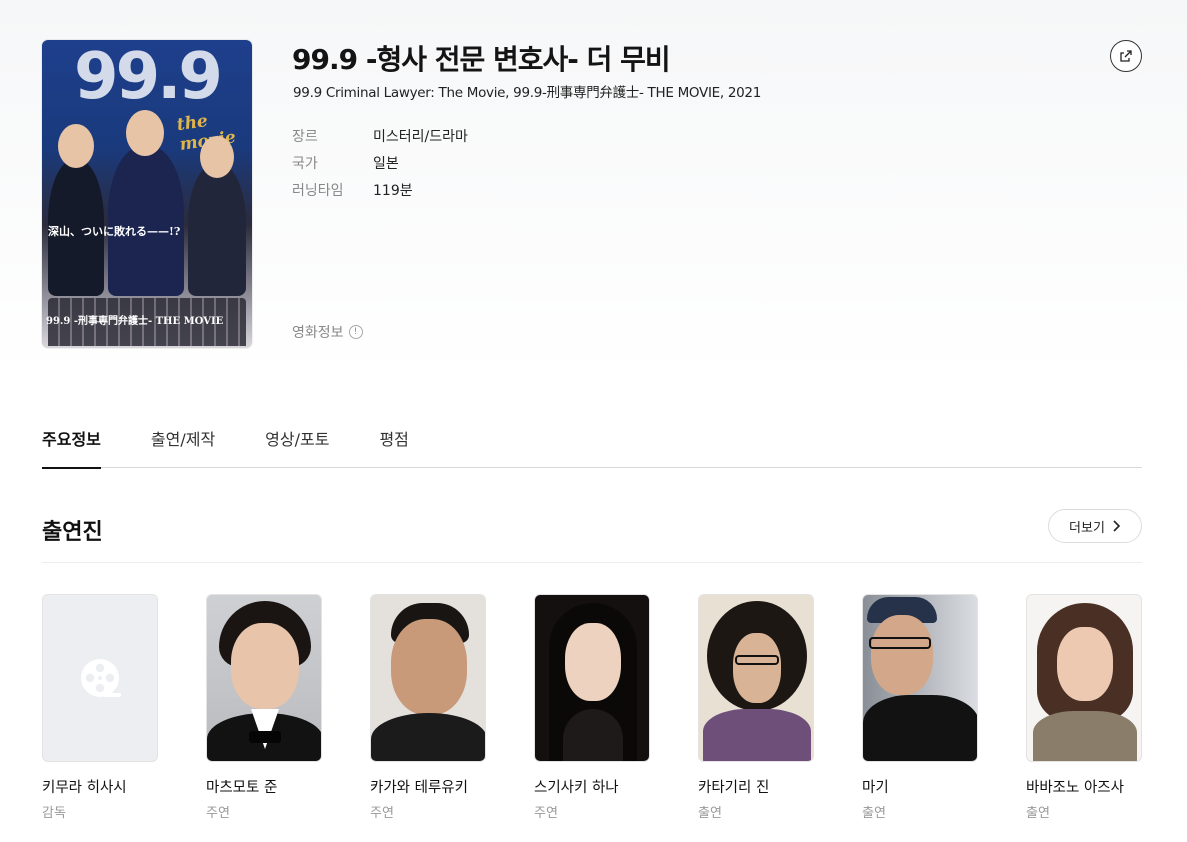  Describe the element at coordinates (318, 333) in the screenshot. I see `movie-info-label: 영화정보` at that location.